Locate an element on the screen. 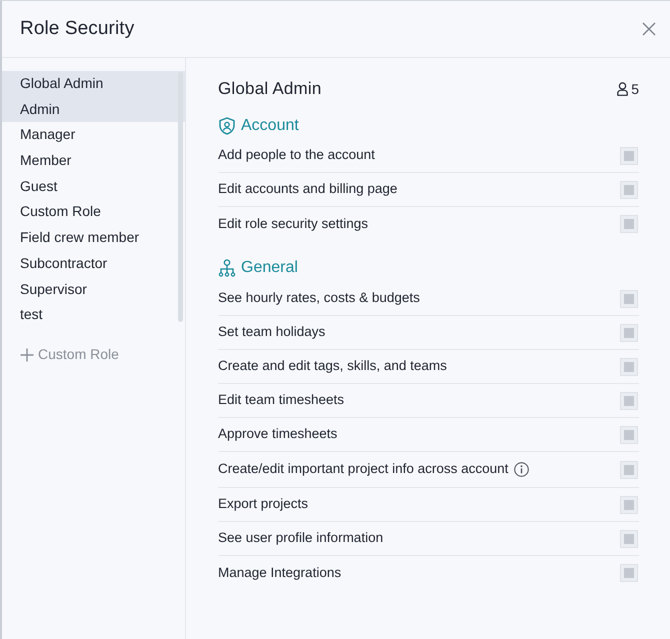  shield-icon is located at coordinates (227, 126).